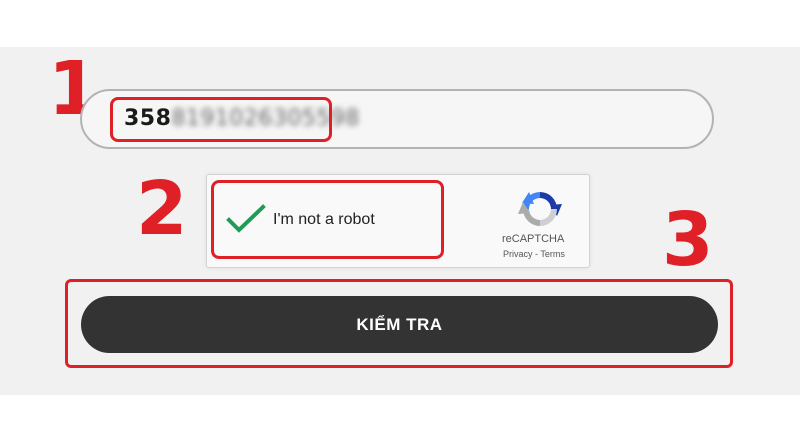  I want to click on recaptcha-brand: reCAPTCHA, so click(533, 239).